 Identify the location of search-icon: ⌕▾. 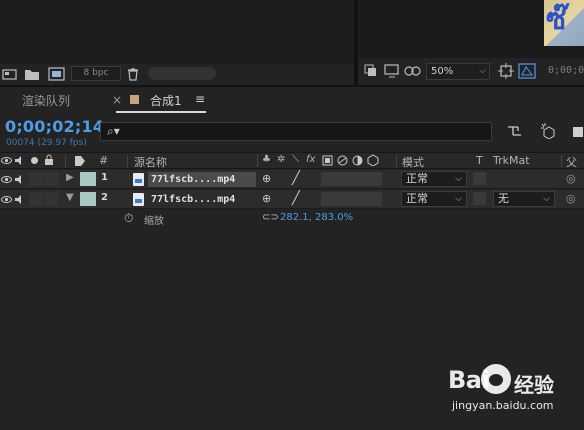
(113, 131).